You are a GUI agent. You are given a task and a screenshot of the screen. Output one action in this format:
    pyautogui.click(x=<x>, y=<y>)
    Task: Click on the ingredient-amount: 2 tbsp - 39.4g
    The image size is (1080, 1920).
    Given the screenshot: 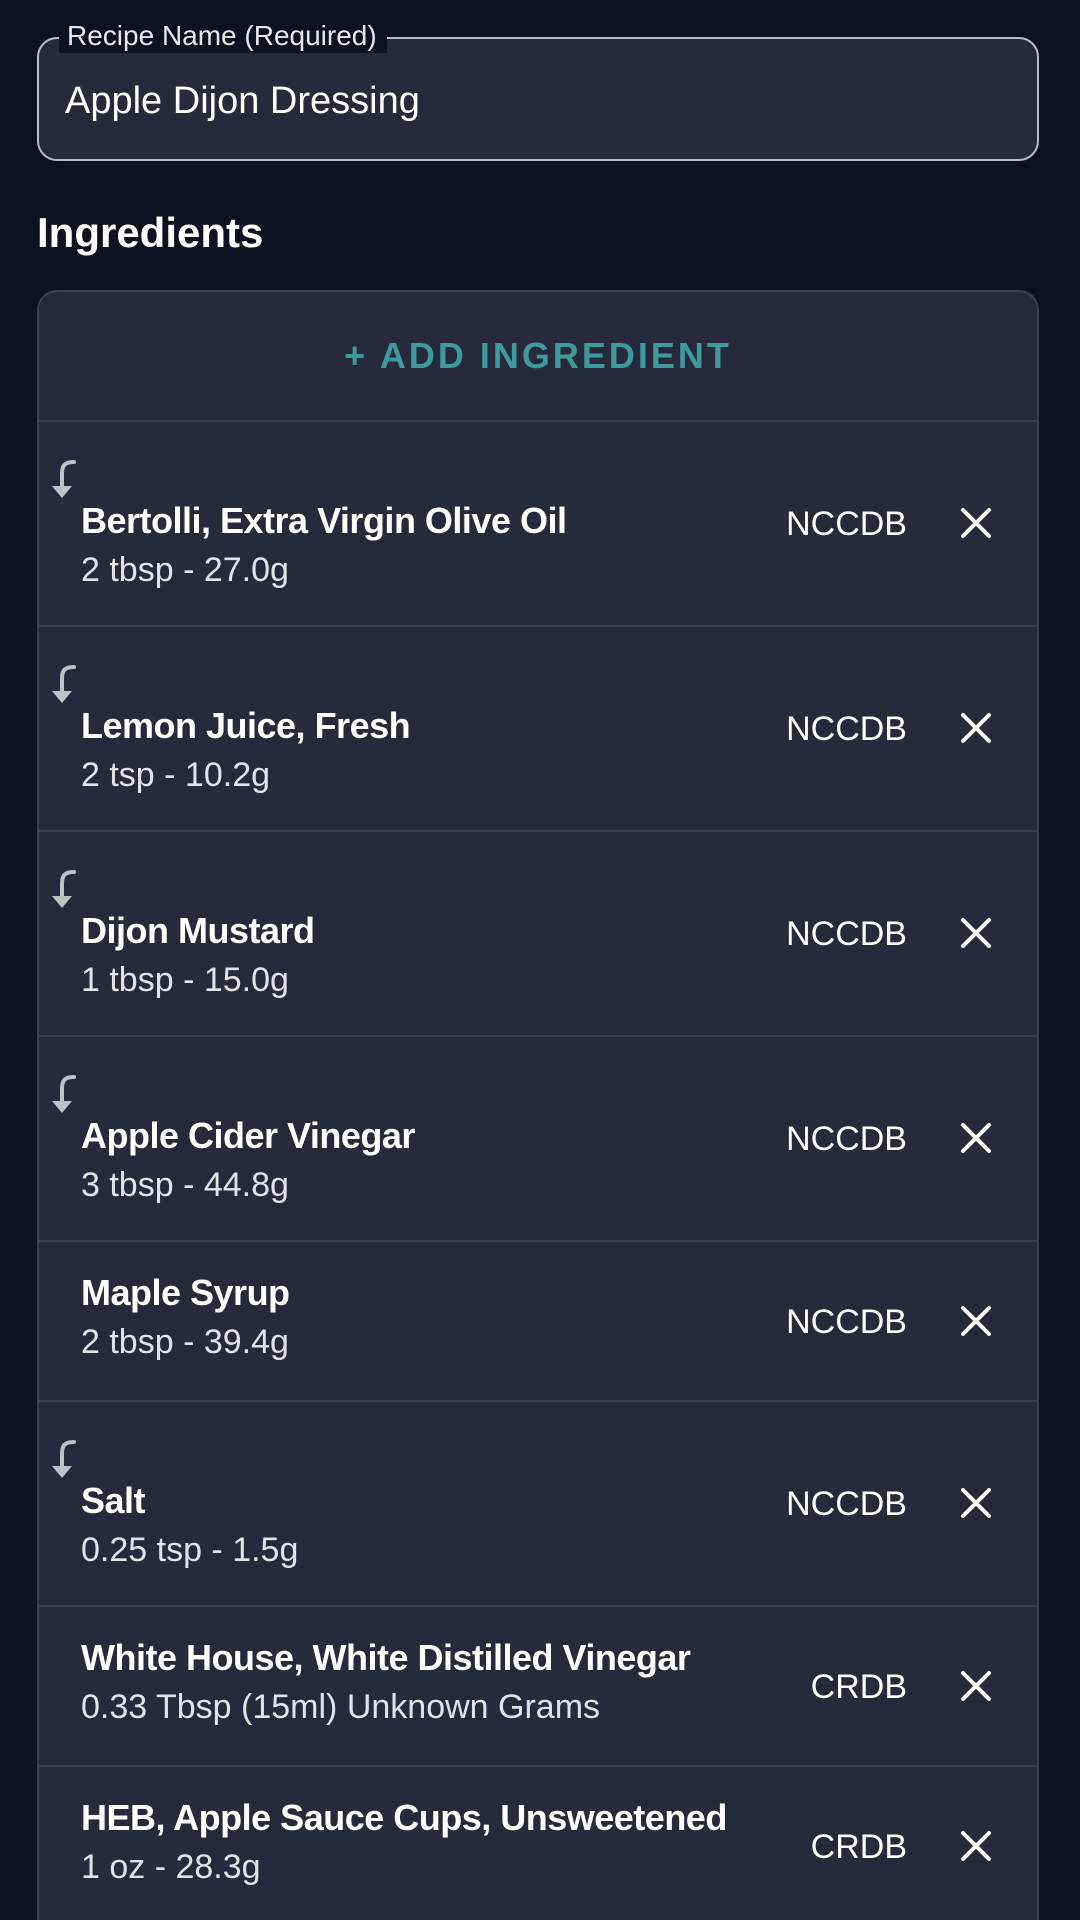 What is the action you would take?
    pyautogui.click(x=185, y=1342)
    